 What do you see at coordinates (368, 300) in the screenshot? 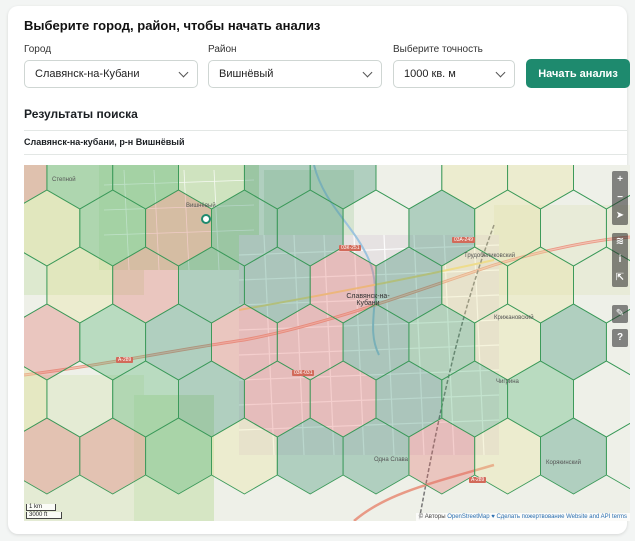
I see `map-label-city: Славянск-на-Кубани` at bounding box center [368, 300].